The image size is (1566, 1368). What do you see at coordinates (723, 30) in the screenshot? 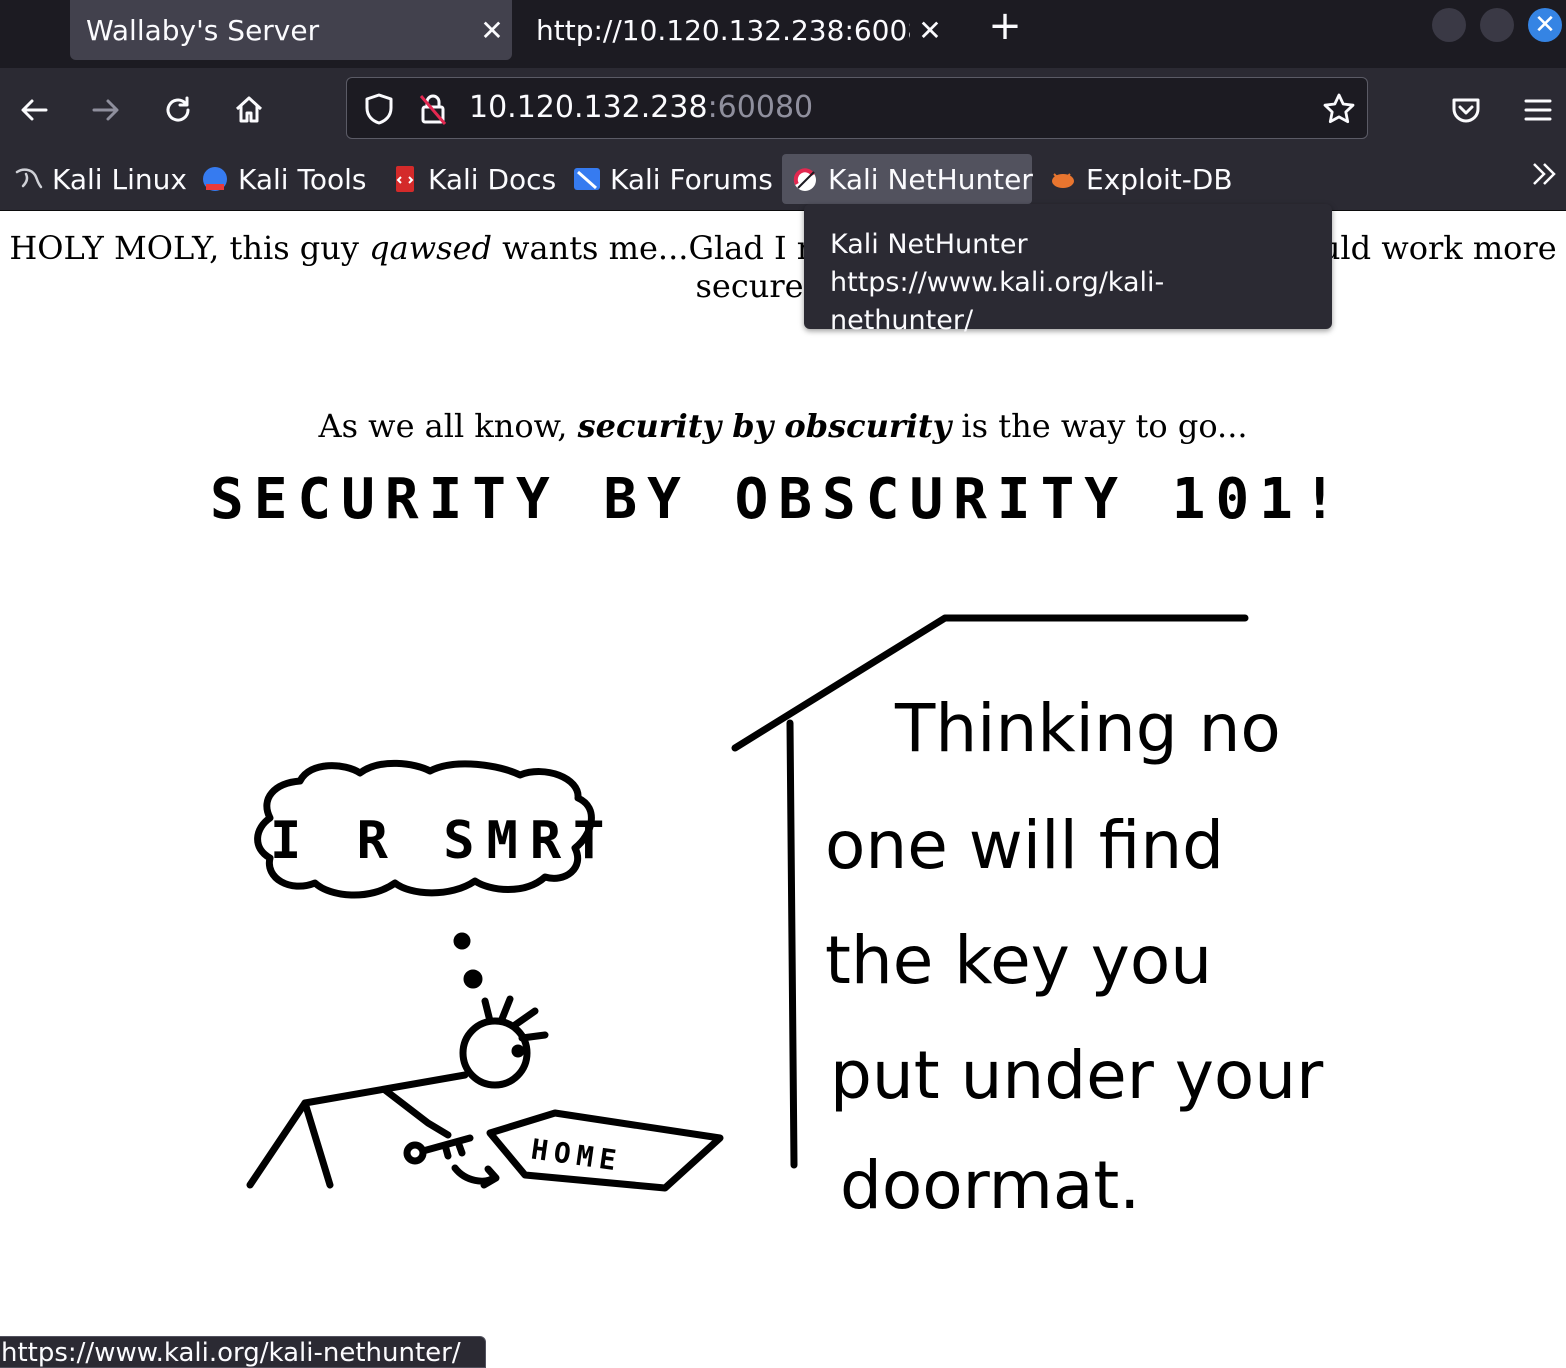
I see `tab-title: http://10.120.132.238:60080/` at bounding box center [723, 30].